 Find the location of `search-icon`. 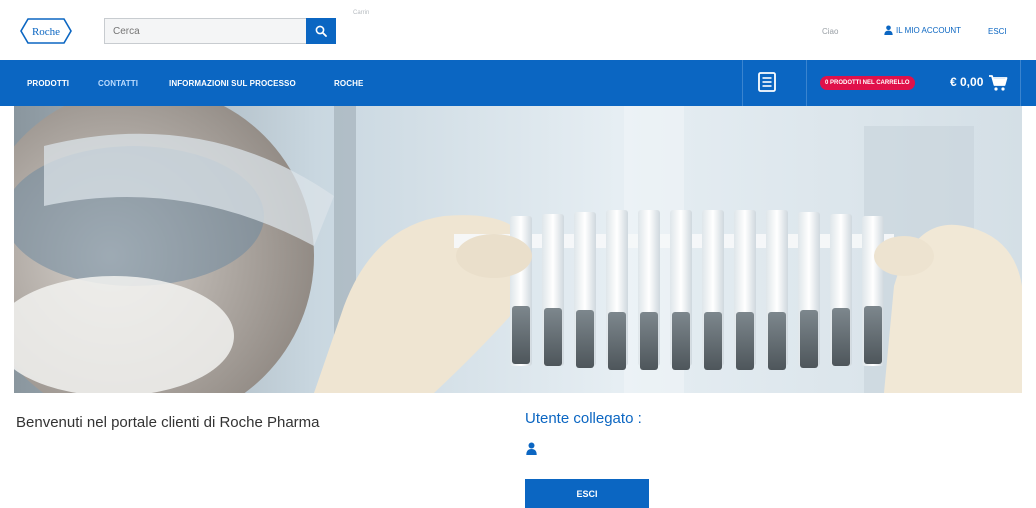

search-icon is located at coordinates (321, 31).